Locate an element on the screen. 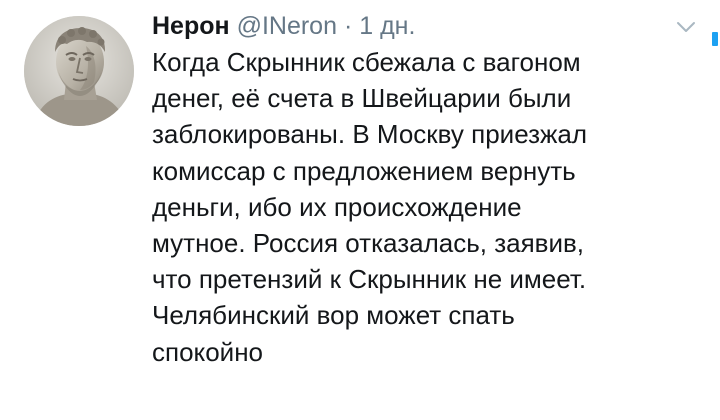 The image size is (720, 420). tweet-text-line: Челябинский вор может спать is located at coordinates (333, 315).